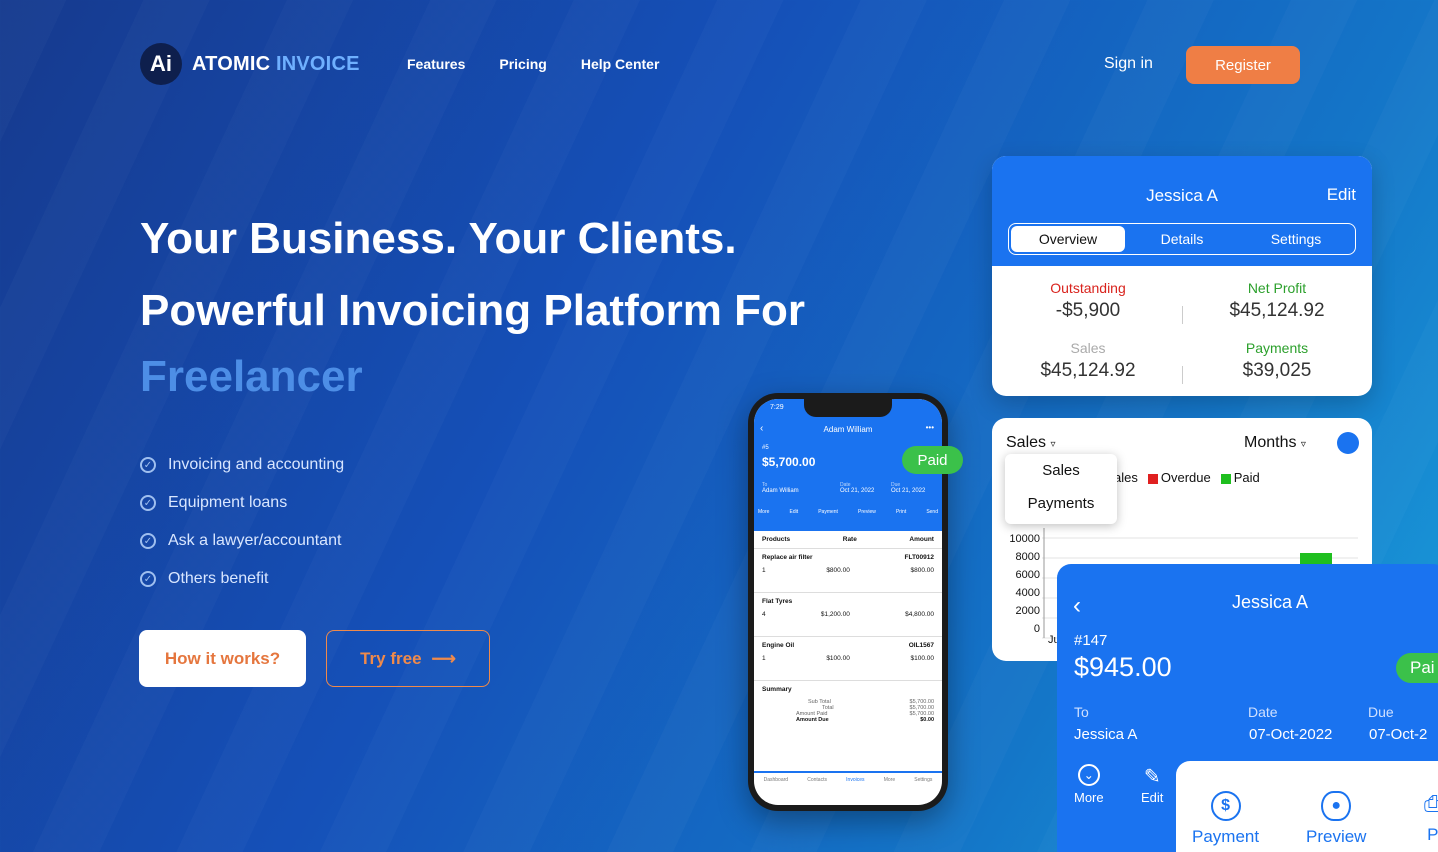 This screenshot has height=852, width=1438. Describe the element at coordinates (1270, 602) in the screenshot. I see `invoice-client-name: Jessica A` at that location.